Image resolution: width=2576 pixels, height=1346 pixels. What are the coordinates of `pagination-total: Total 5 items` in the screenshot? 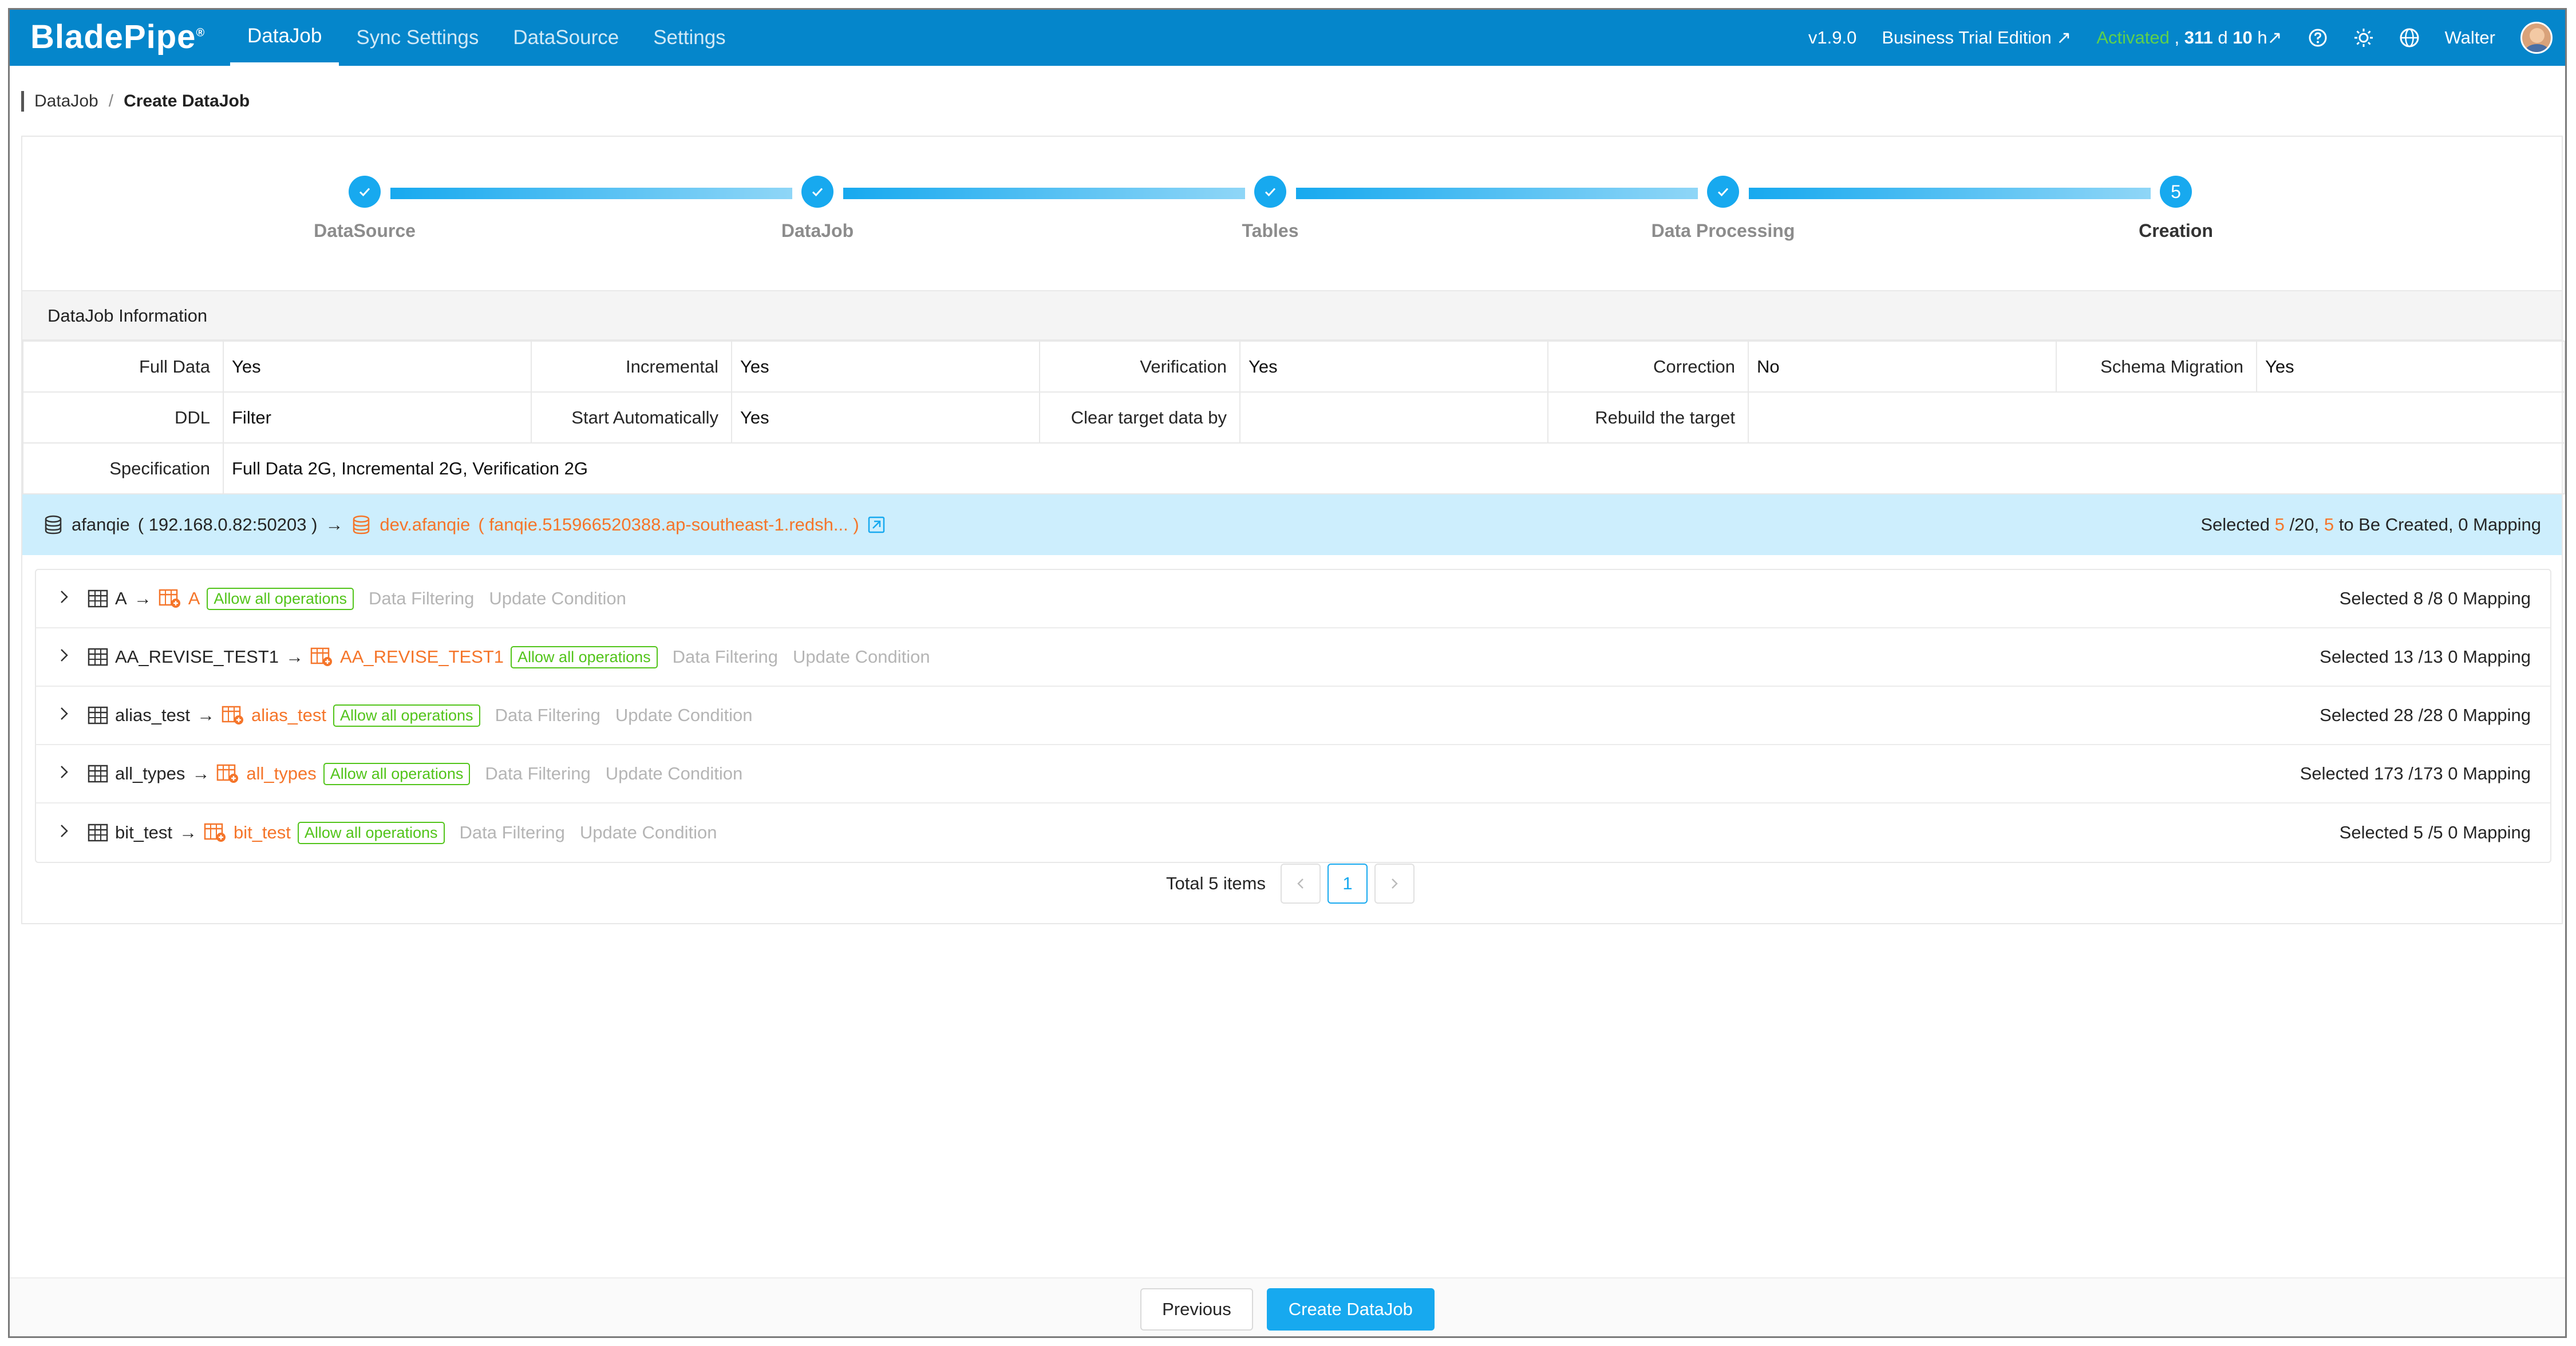 It's located at (1215, 883).